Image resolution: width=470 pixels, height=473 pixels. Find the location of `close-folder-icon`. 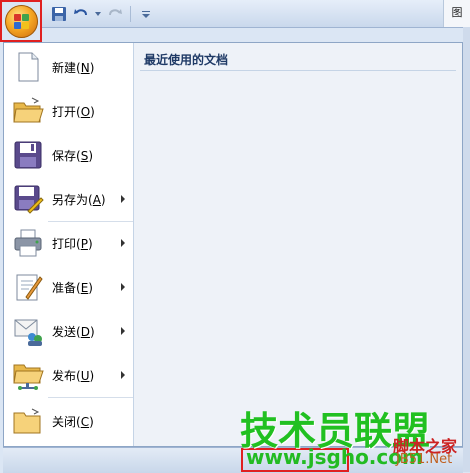

close-folder-icon is located at coordinates (28, 421).